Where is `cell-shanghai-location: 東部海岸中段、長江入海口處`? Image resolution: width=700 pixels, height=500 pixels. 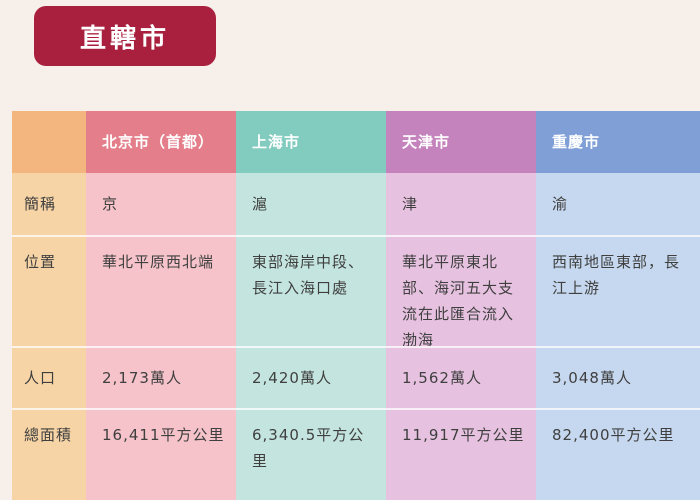 cell-shanghai-location: 東部海岸中段、長江入海口處 is located at coordinates (311, 290).